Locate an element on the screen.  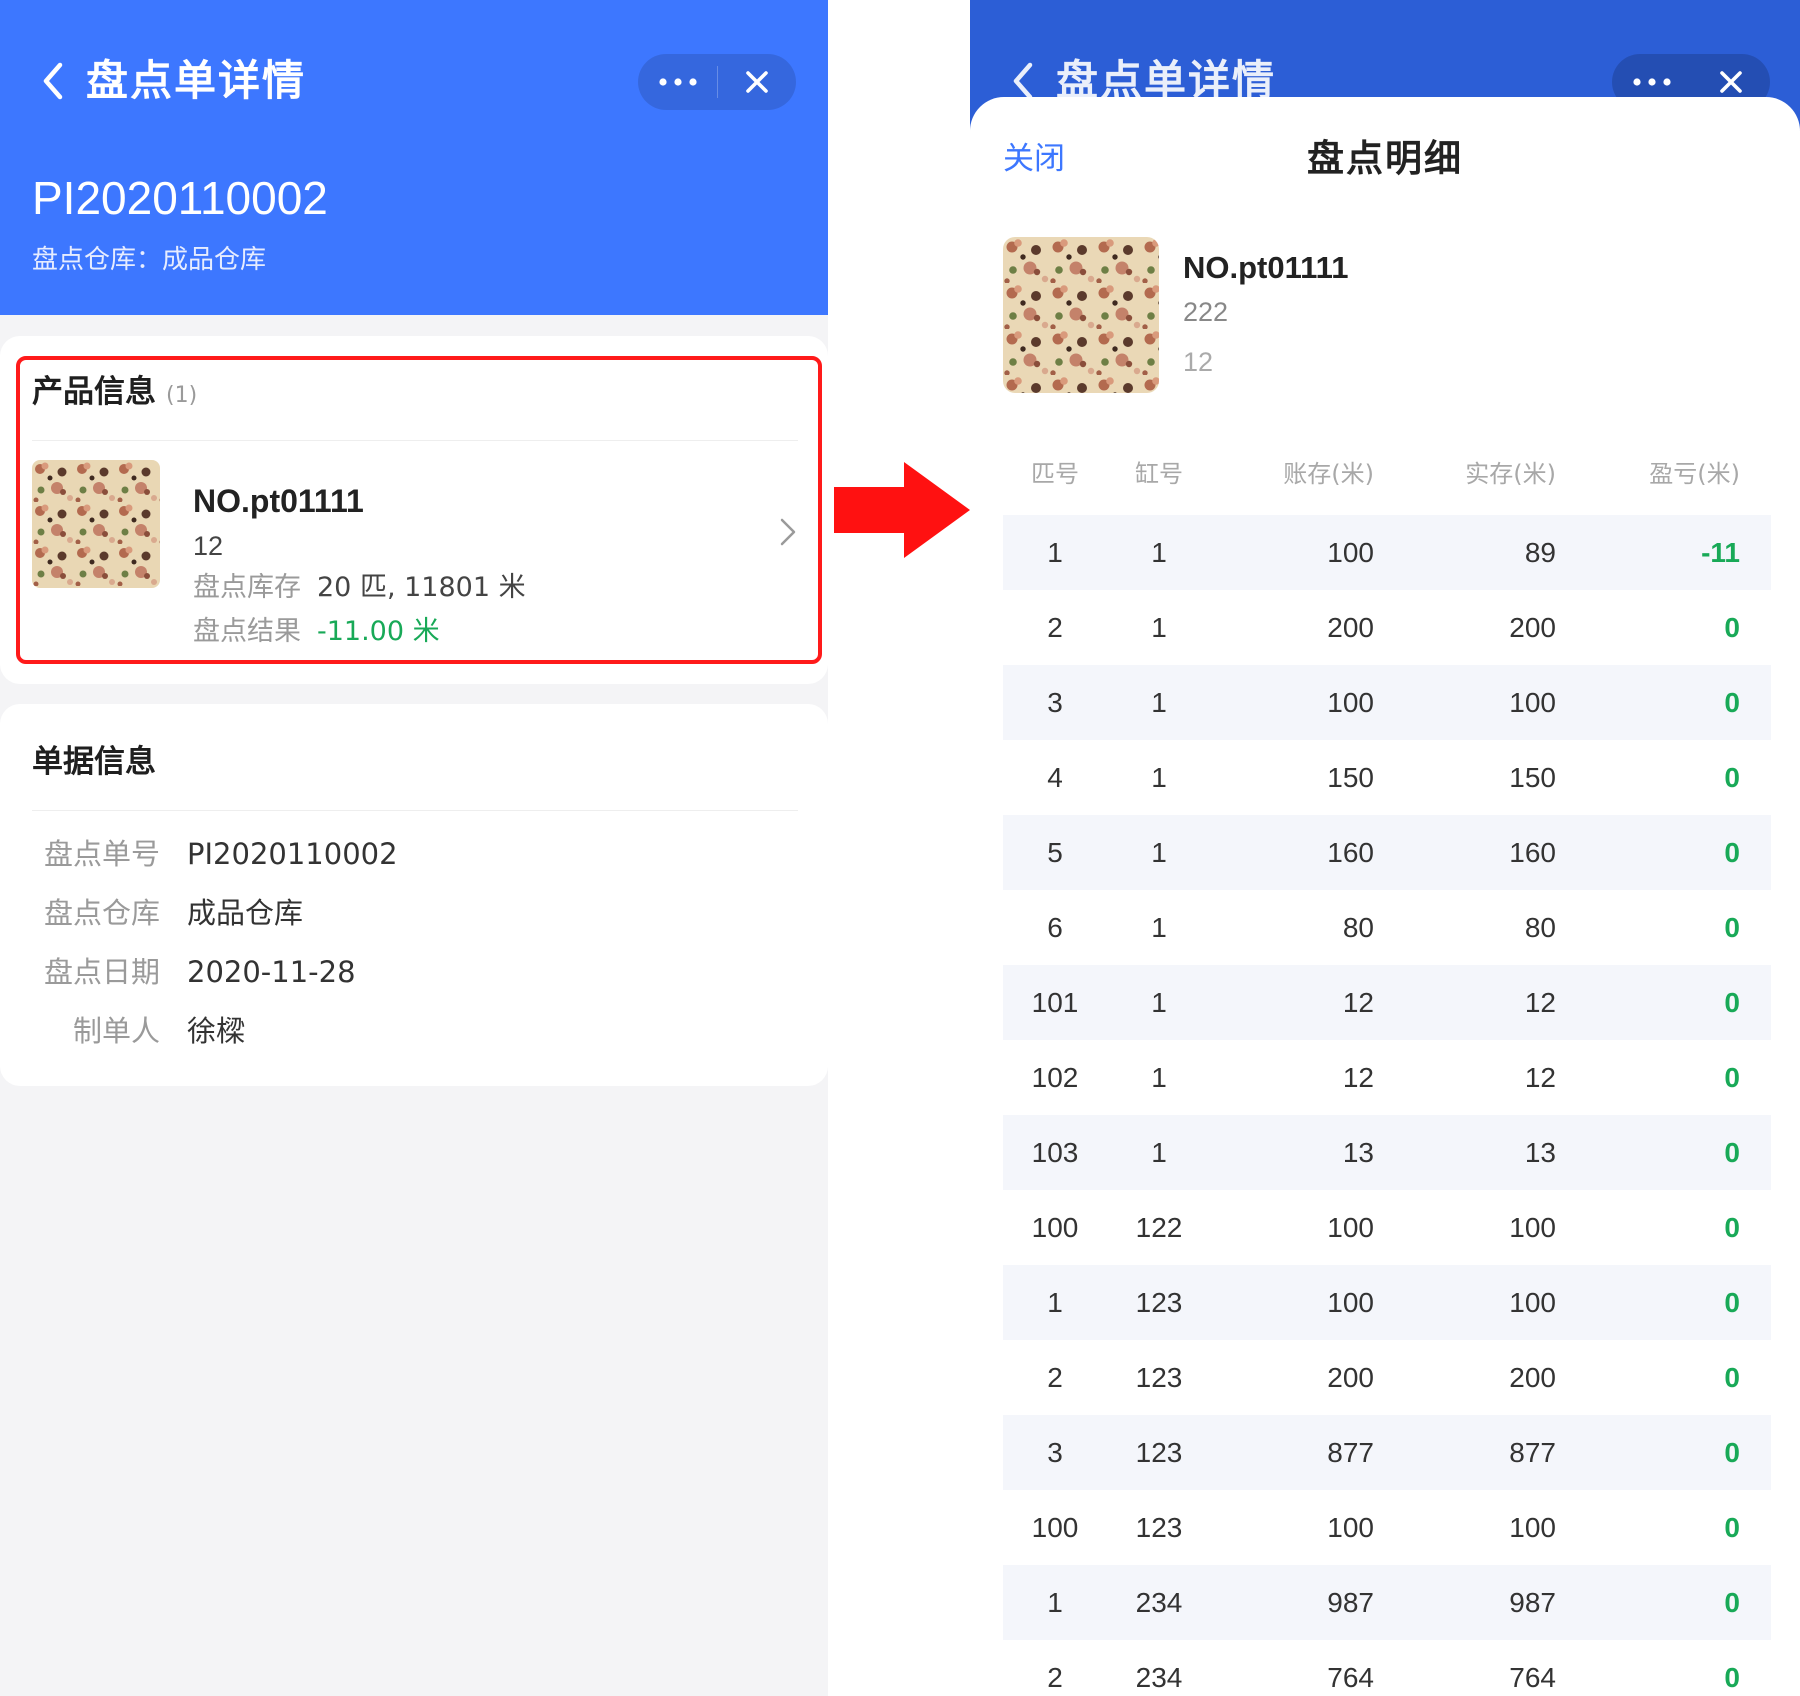
info-value: 2020-11-28 is located at coordinates (271, 972).